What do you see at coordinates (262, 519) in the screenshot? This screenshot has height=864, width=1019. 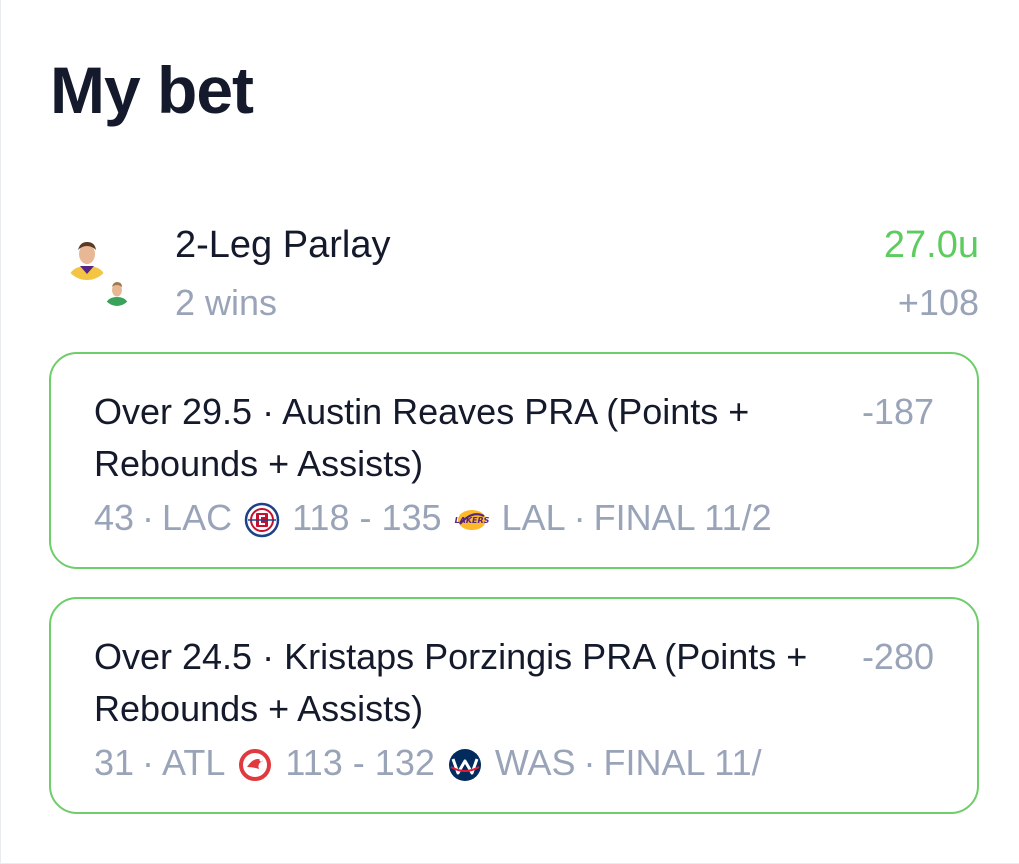 I see `clippers-logo-icon` at bounding box center [262, 519].